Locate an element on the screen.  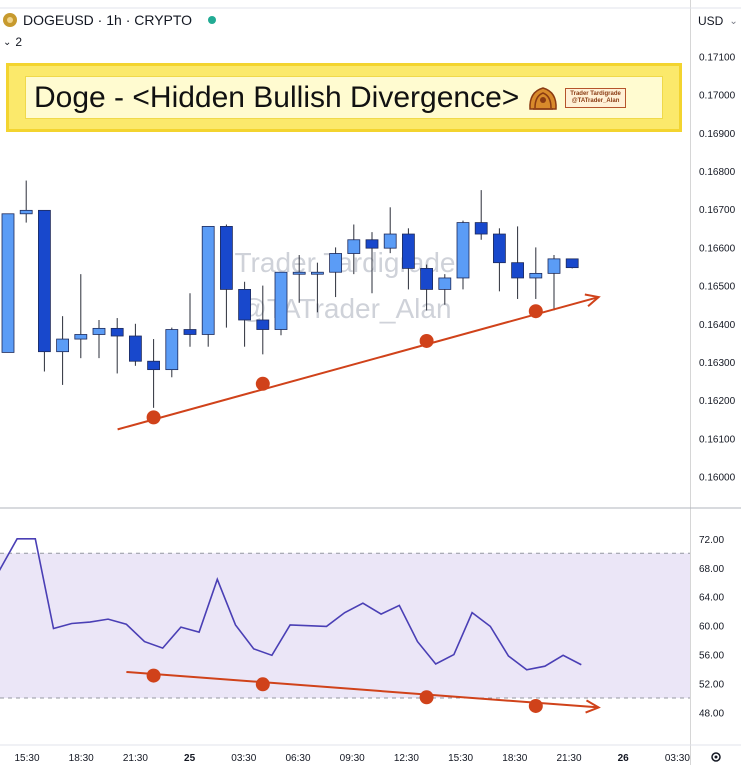
price-axis-label: 0.16100 is located at coordinates (717, 439).